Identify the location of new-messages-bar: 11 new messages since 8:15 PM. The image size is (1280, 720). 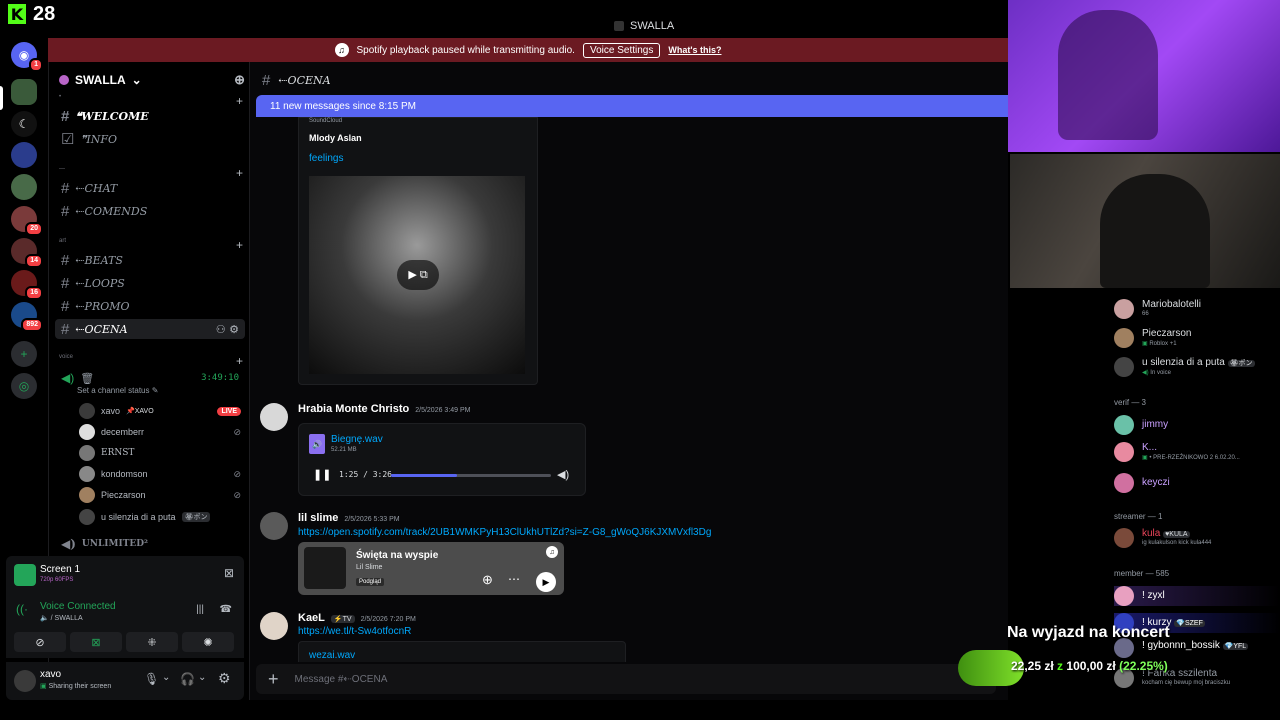
(632, 106).